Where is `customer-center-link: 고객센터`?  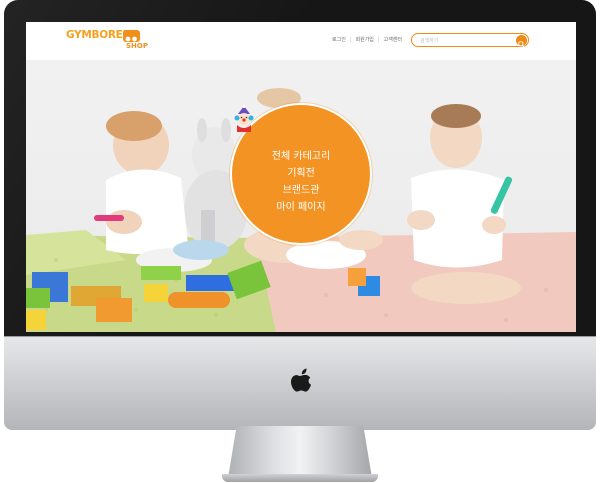 customer-center-link: 고객센터 is located at coordinates (393, 39).